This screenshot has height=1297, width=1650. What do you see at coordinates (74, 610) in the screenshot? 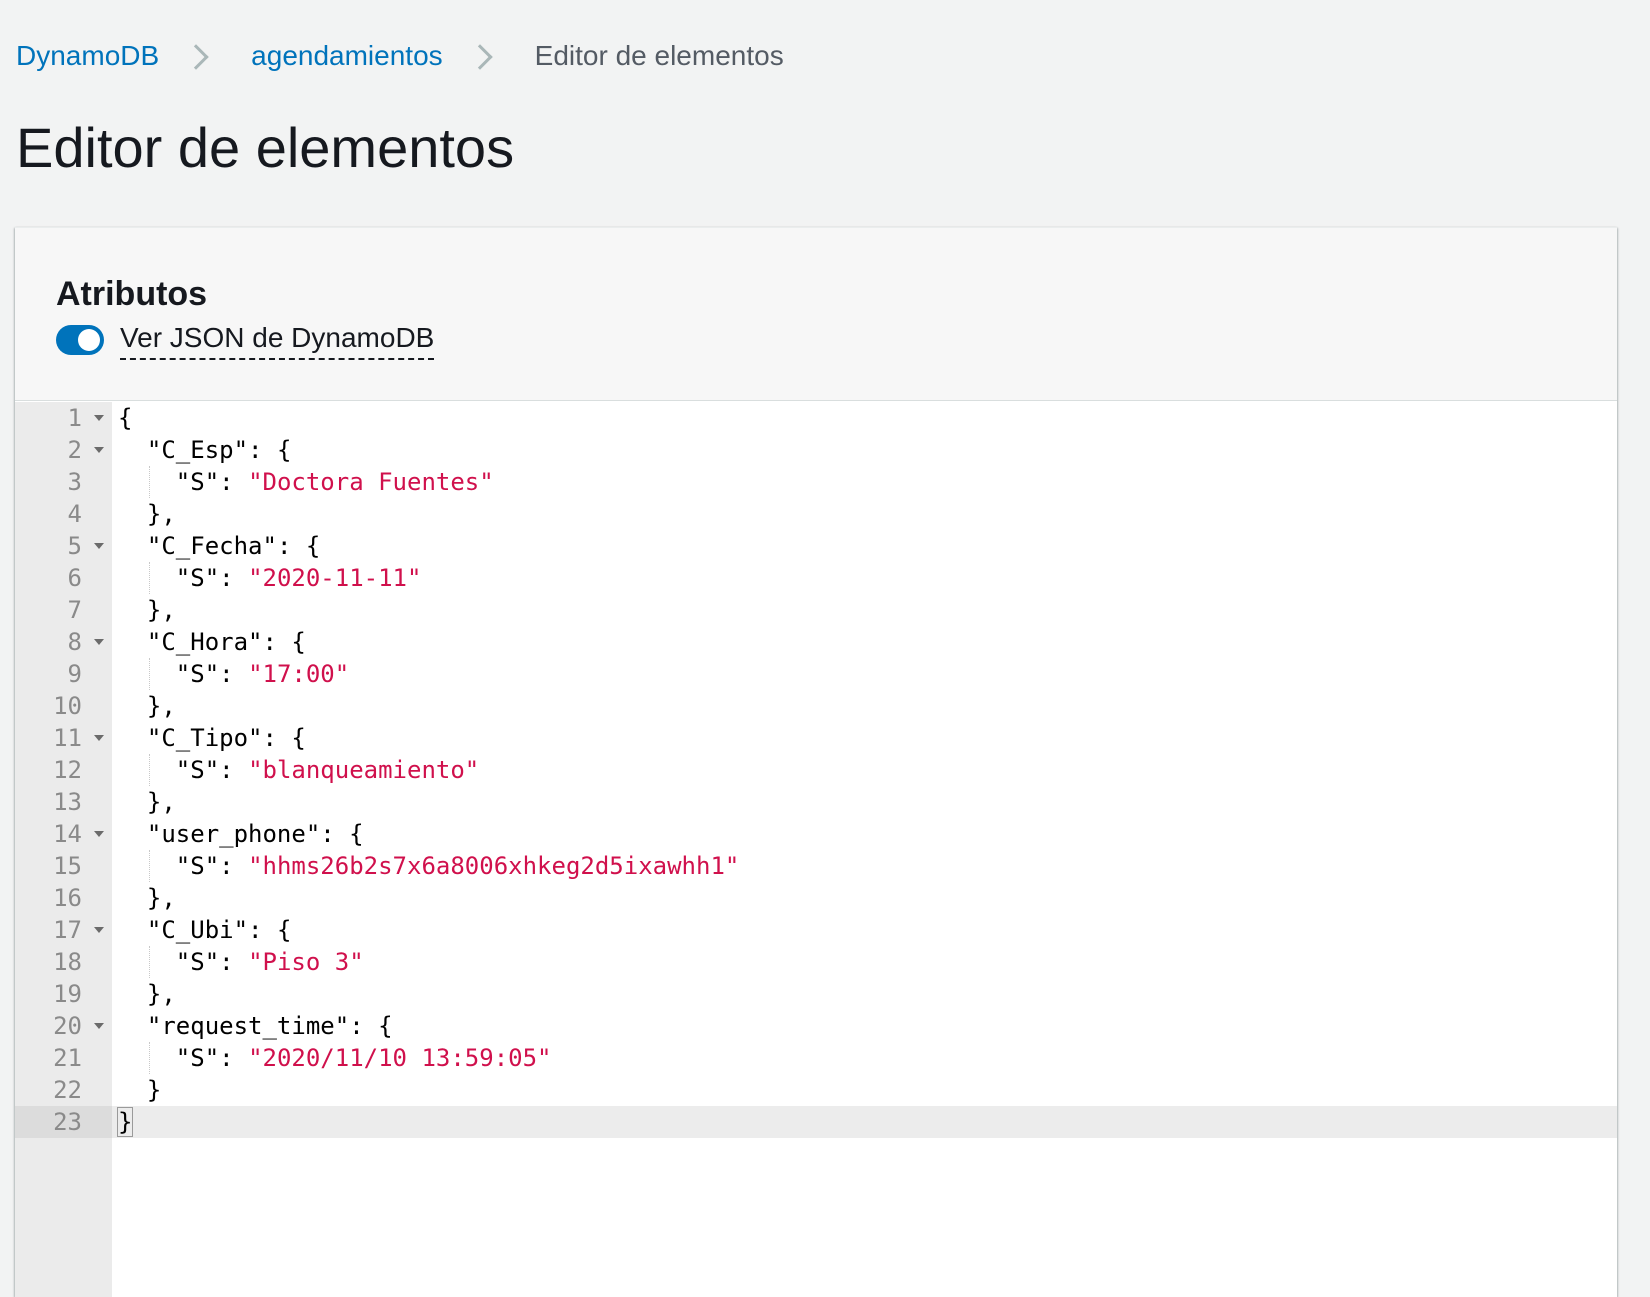
I see `line-number: 7` at bounding box center [74, 610].